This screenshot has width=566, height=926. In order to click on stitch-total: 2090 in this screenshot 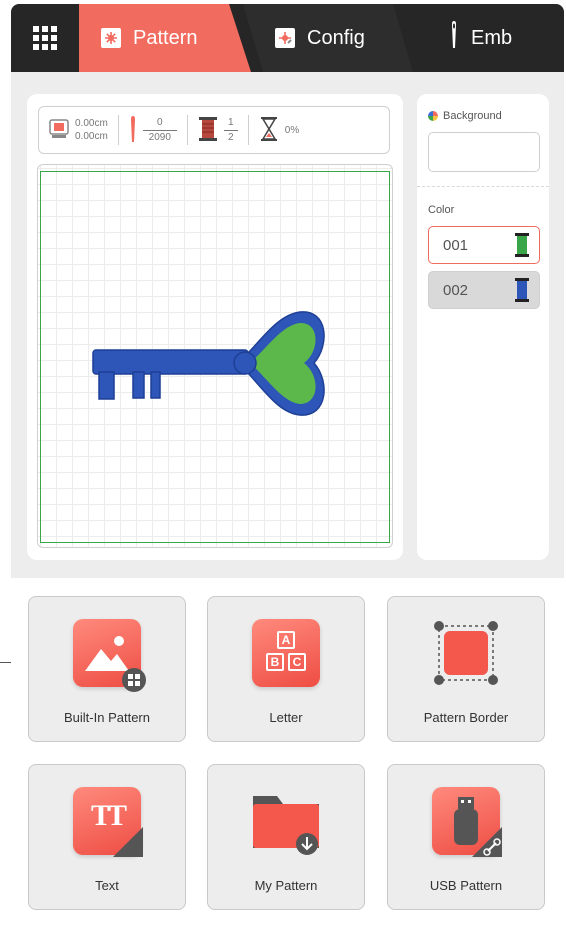, I will do `click(159, 137)`.